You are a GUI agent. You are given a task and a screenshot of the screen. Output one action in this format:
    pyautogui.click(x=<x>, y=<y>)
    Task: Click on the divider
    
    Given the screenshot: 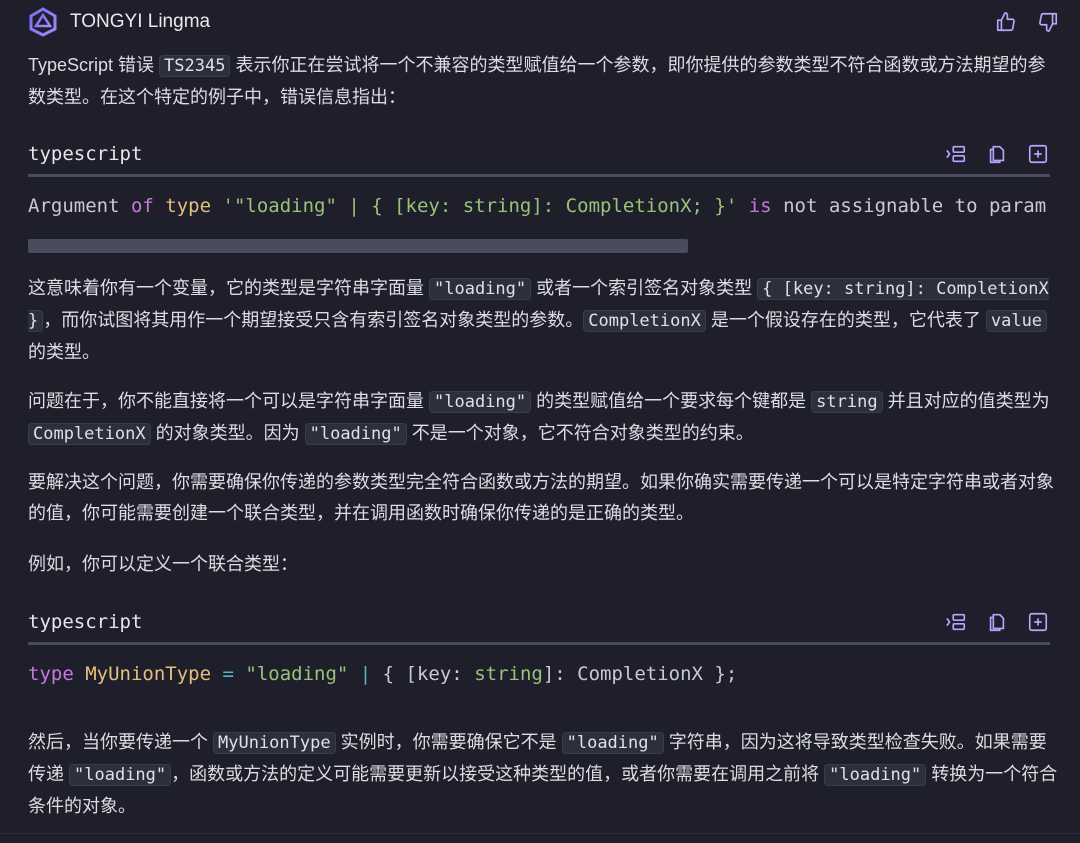 What is the action you would take?
    pyautogui.click(x=540, y=833)
    